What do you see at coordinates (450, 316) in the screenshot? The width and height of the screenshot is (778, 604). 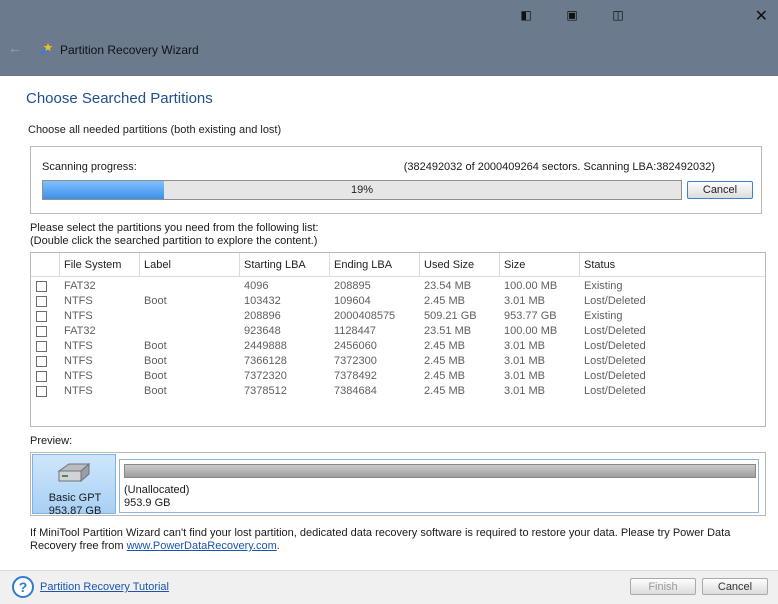 I see `cell-used-size: 509.21 GB` at bounding box center [450, 316].